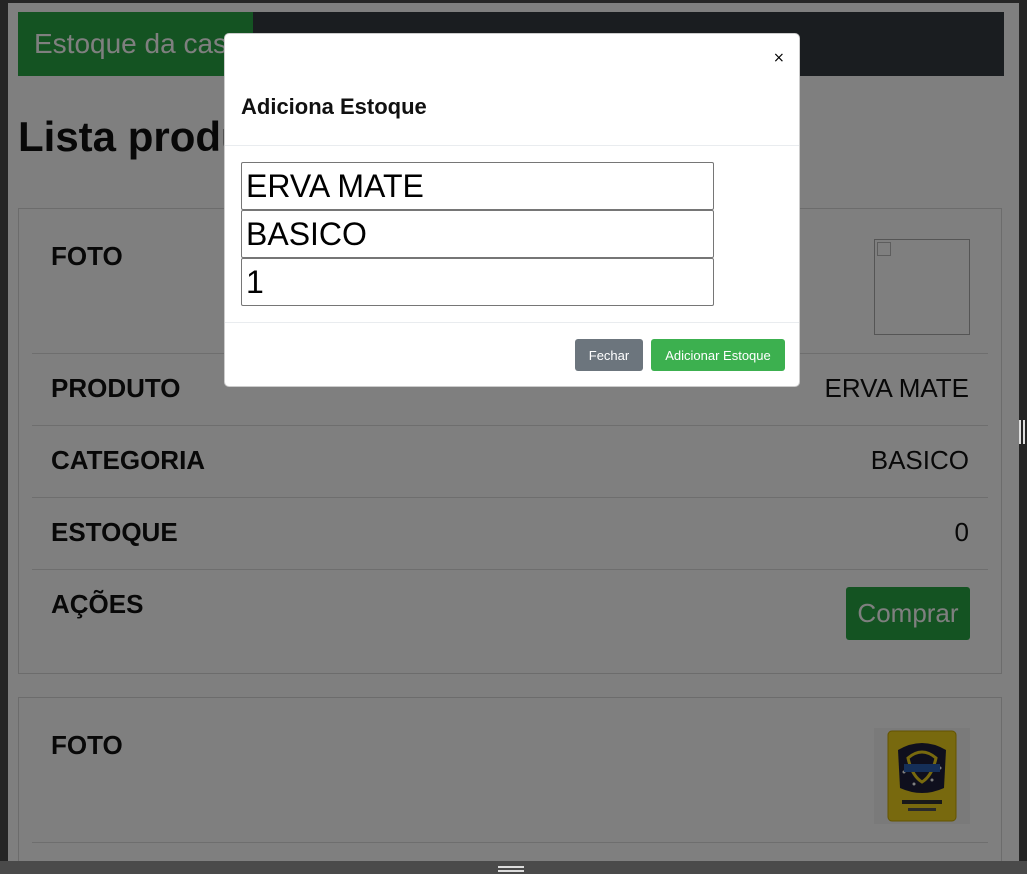 This screenshot has height=874, width=1027. What do you see at coordinates (718, 355) in the screenshot?
I see `add-stock-button: Adicionar Estoque` at bounding box center [718, 355].